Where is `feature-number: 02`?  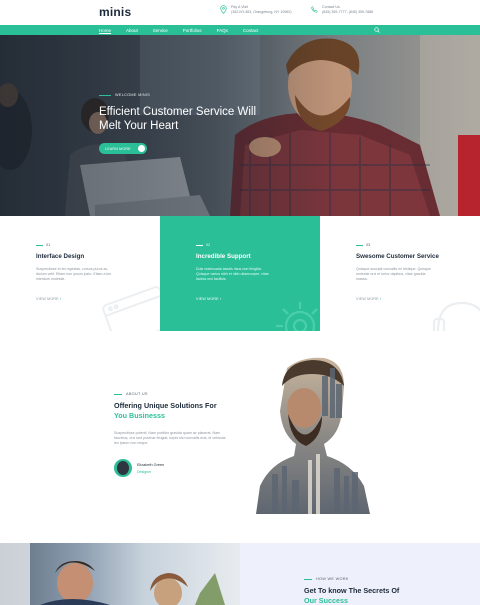
feature-number: 02 is located at coordinates (203, 245).